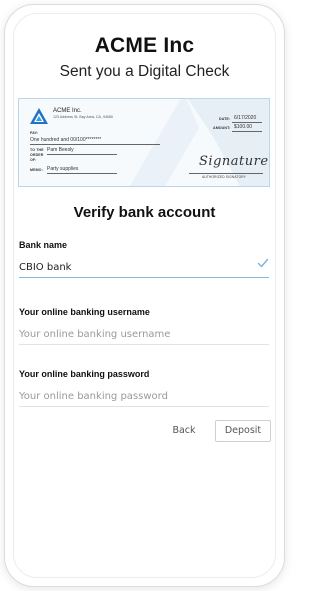 The width and height of the screenshot is (320, 591). I want to click on check-amount: $100.00, so click(243, 127).